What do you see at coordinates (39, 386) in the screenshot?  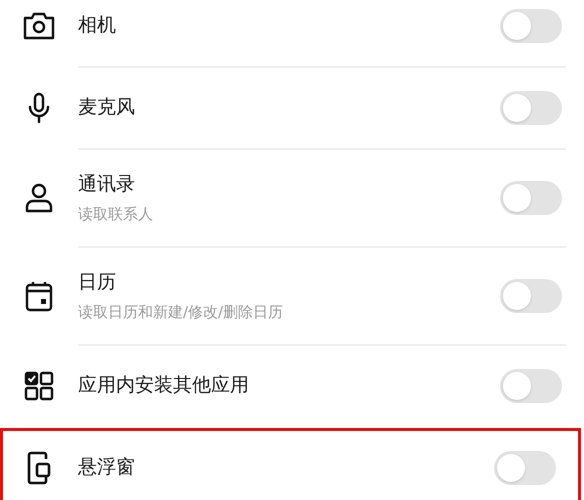 I see `apps-grid-icon` at bounding box center [39, 386].